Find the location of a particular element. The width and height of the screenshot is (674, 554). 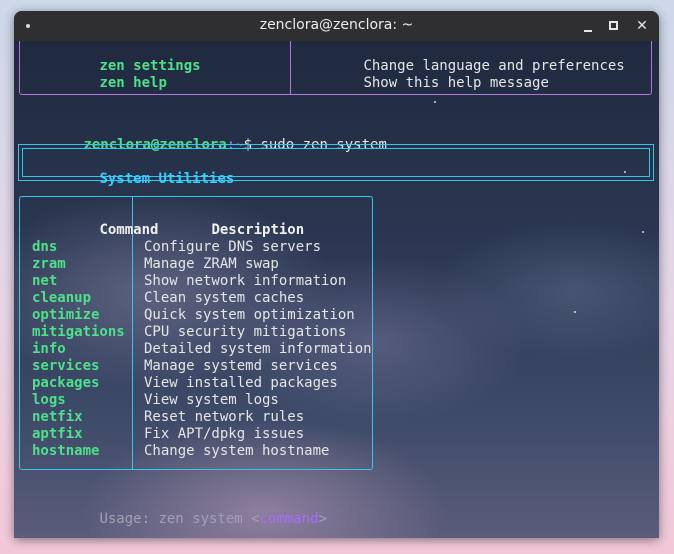

table-row: Configure DNS servers is located at coordinates (232, 247).